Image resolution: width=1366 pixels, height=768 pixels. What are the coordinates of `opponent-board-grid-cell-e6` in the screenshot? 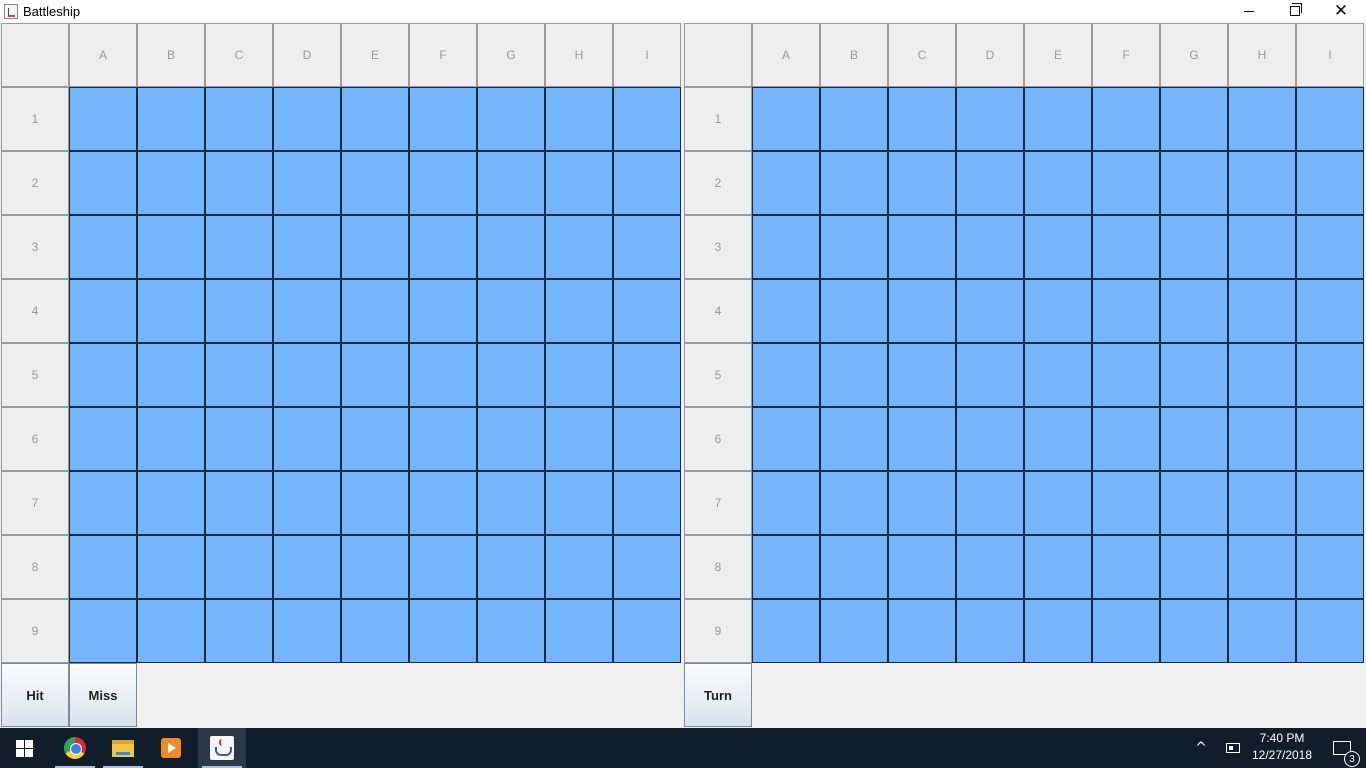 It's located at (1058, 439).